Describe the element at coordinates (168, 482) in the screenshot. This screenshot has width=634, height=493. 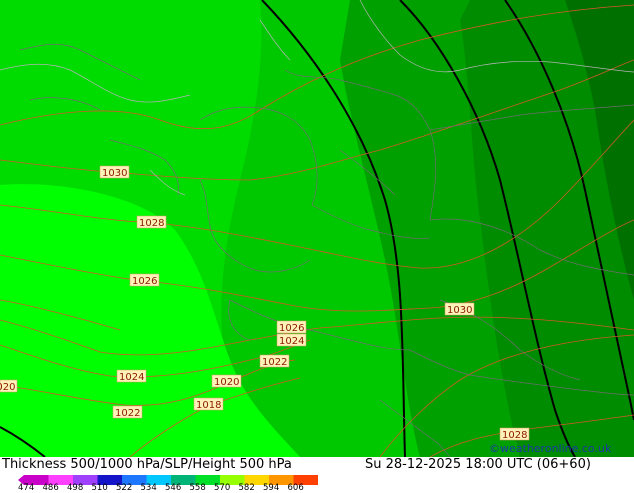
I see `color-scale-legend: 474 486 498 510 522 534 546 558 570 582 594 606` at that location.